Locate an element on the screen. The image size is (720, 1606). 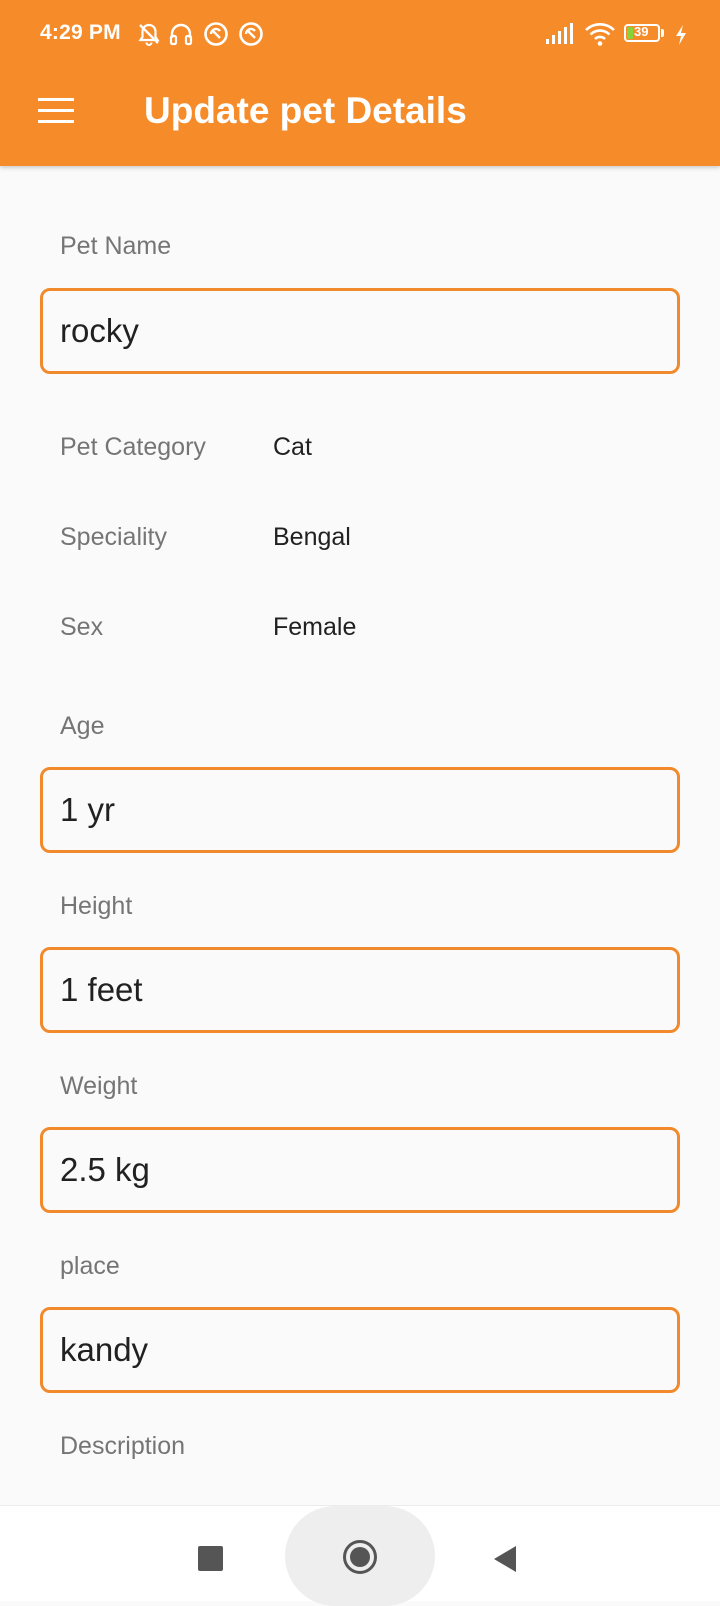
wifi-icon is located at coordinates (600, 34).